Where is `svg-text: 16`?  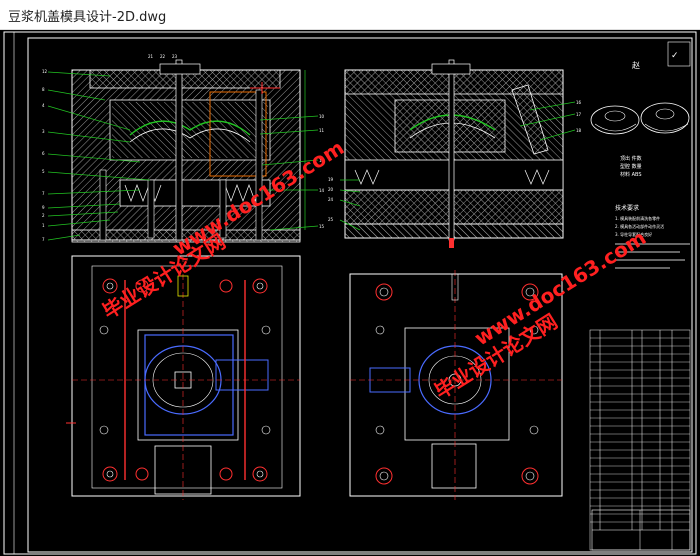
svg-text: 16 is located at coordinates (579, 102).